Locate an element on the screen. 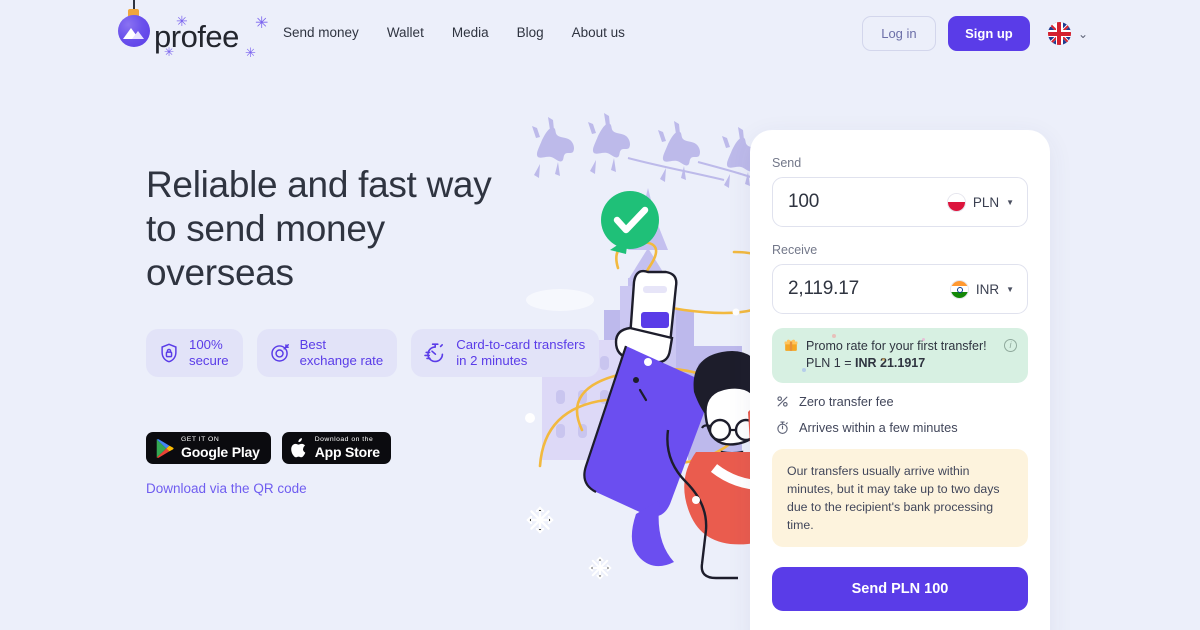 The width and height of the screenshot is (1200, 630). language-selector: ⌄ is located at coordinates (1067, 33).